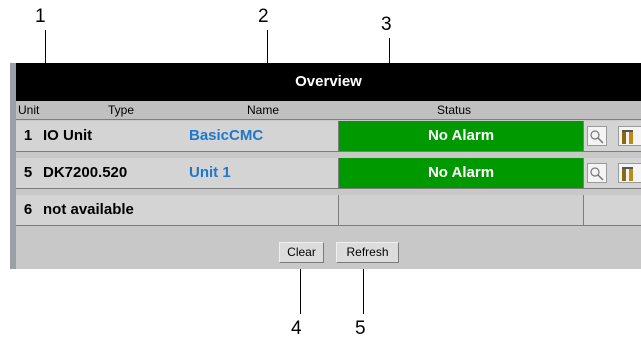 Image resolution: width=641 pixels, height=340 pixels. I want to click on name-link: Unit 1, so click(261, 173).